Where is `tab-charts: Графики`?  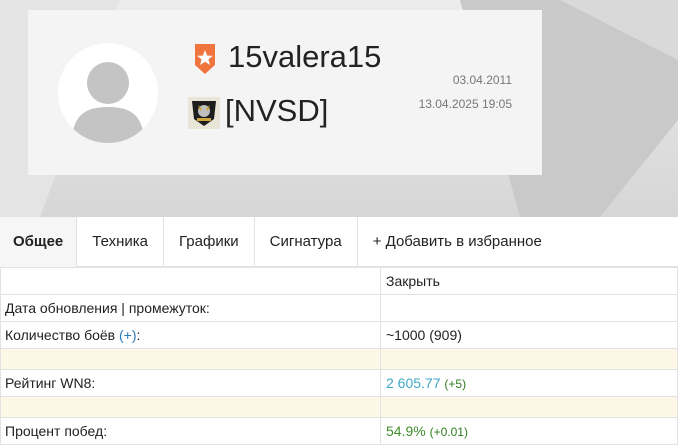 tab-charts: Графики is located at coordinates (209, 242).